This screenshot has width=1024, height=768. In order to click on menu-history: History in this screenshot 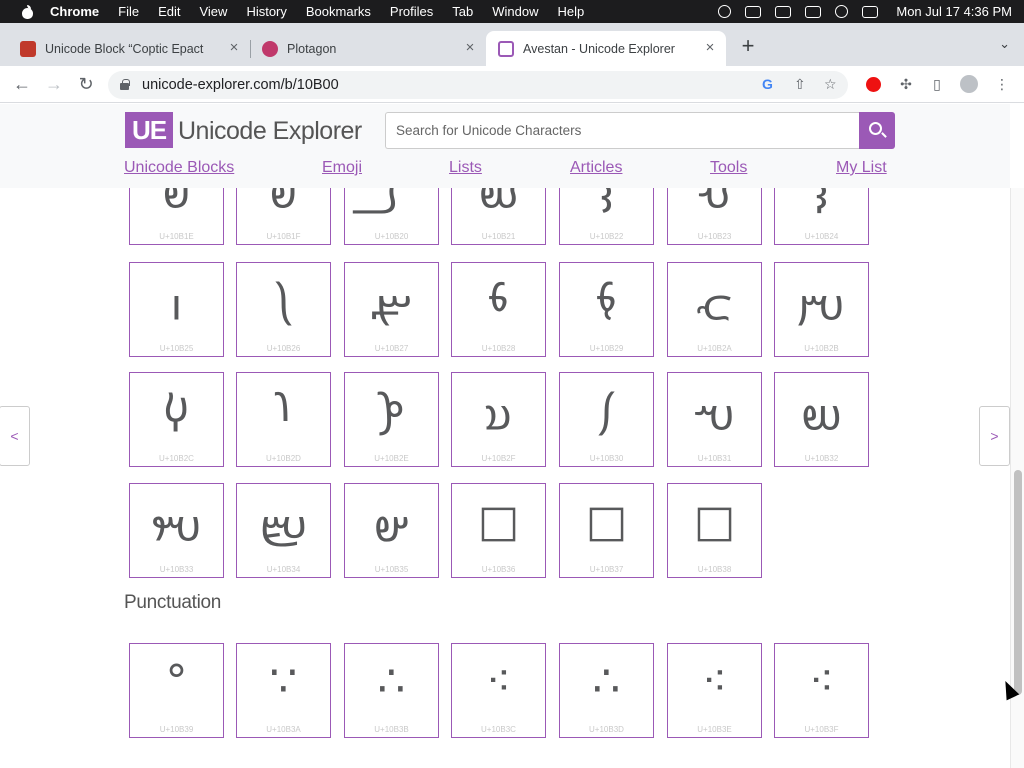, I will do `click(266, 11)`.